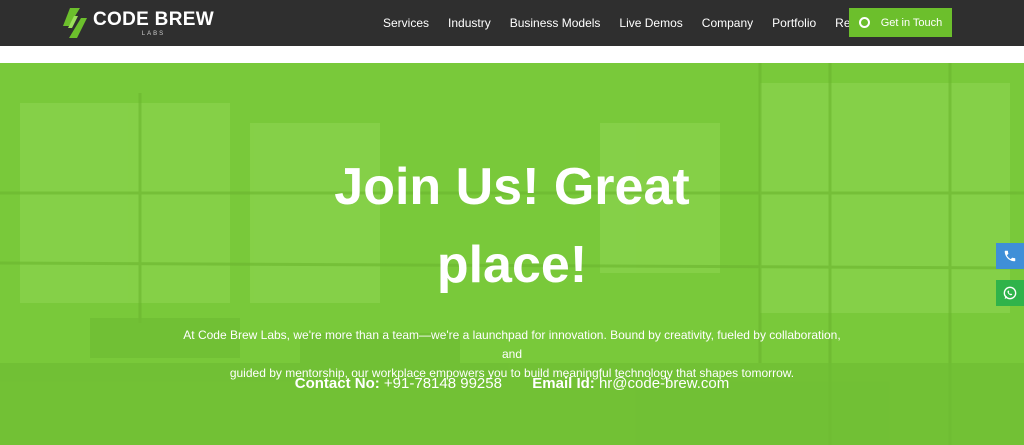  Describe the element at coordinates (153, 33) in the screenshot. I see `logo-subtext: LABS` at that location.